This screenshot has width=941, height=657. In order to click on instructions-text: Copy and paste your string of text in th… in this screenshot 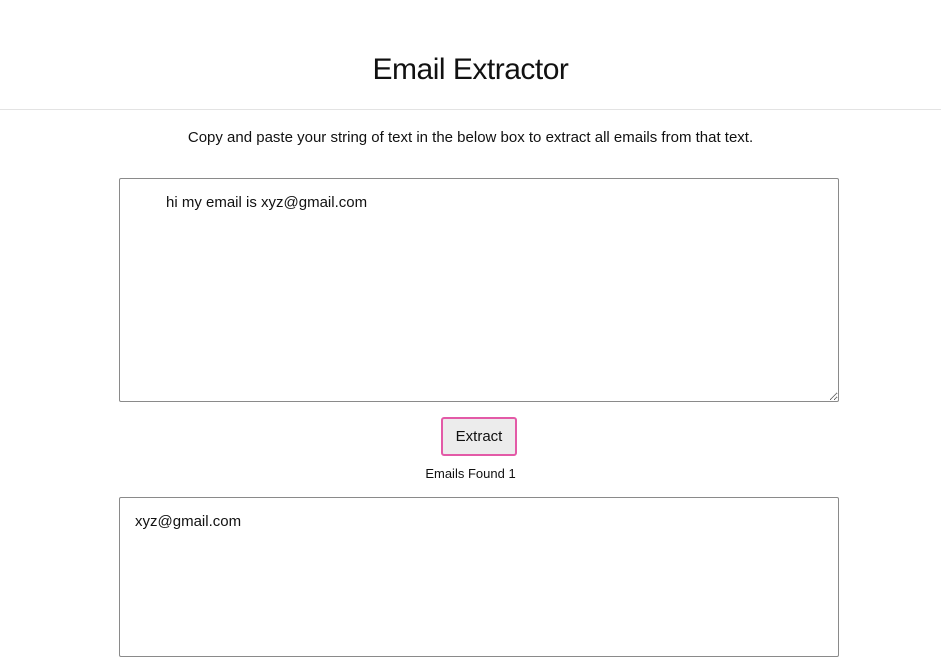, I will do `click(470, 137)`.